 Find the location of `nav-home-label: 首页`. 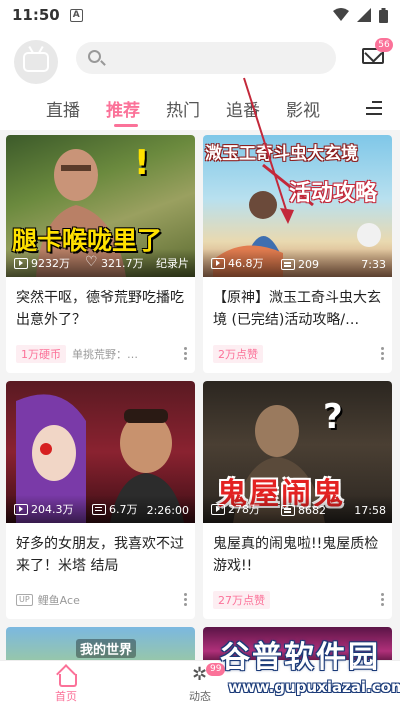

nav-home-label: 首页 is located at coordinates (66, 696).